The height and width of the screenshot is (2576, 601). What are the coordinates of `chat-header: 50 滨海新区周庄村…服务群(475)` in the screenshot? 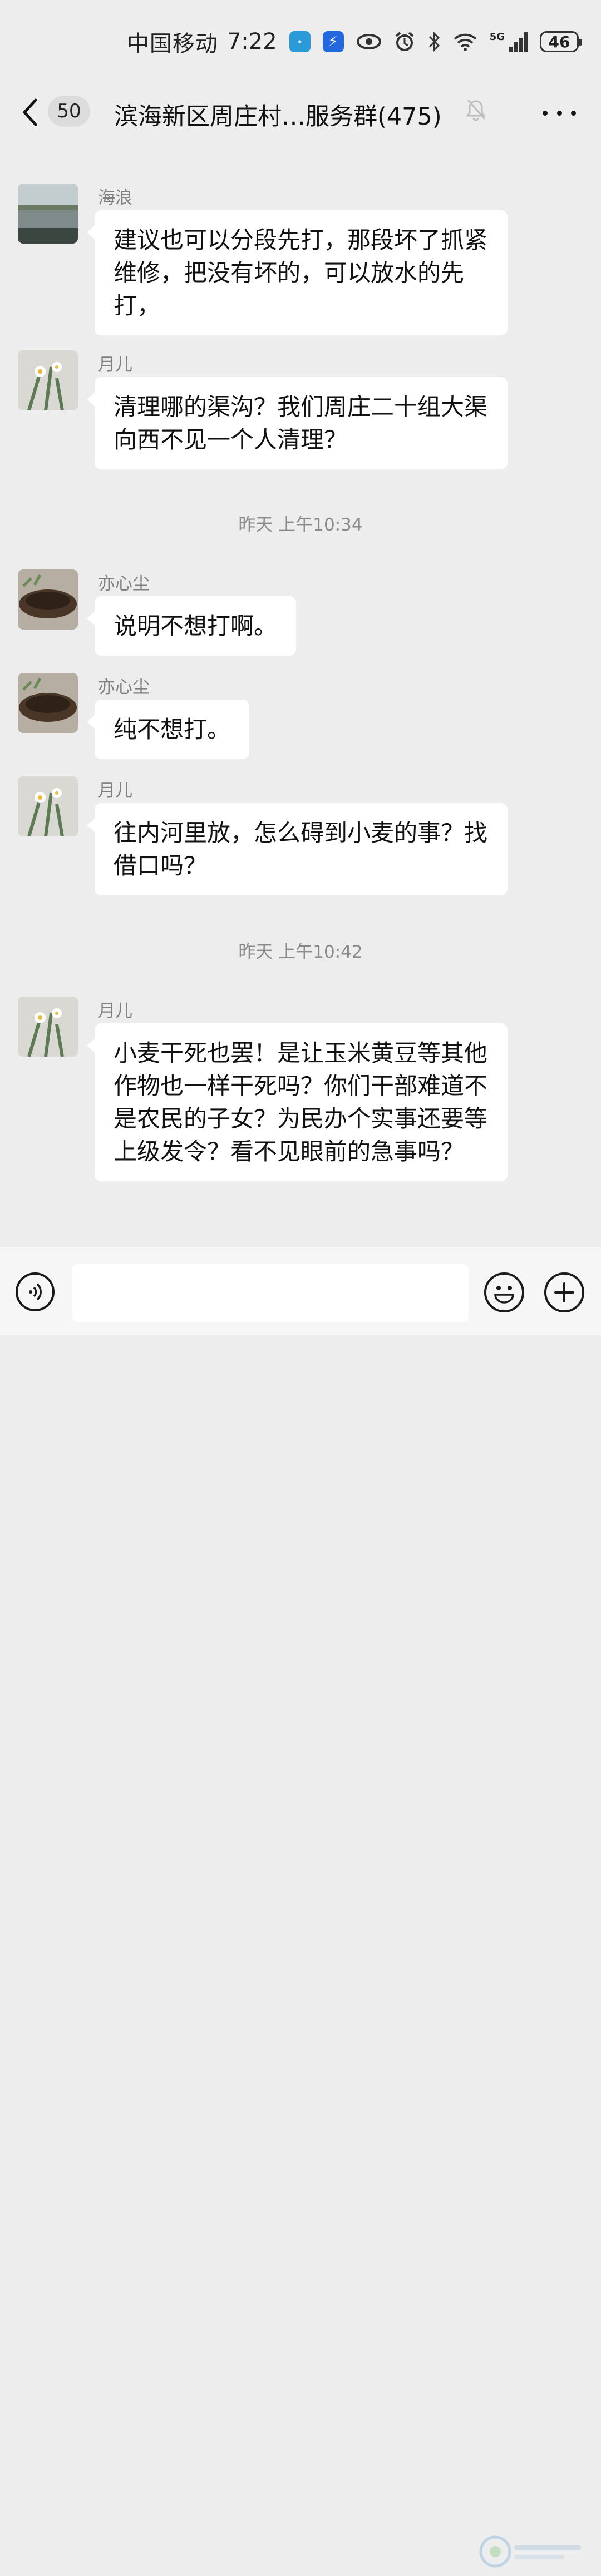 It's located at (300, 114).